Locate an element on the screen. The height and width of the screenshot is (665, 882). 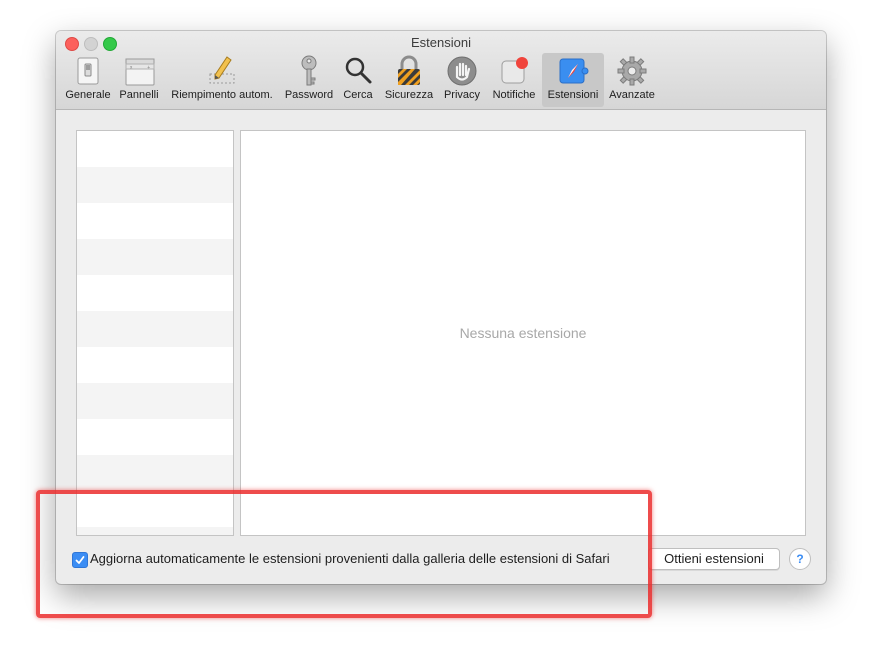
tab-riempimento-autom: Riempimento autom. is located at coordinates (222, 80).